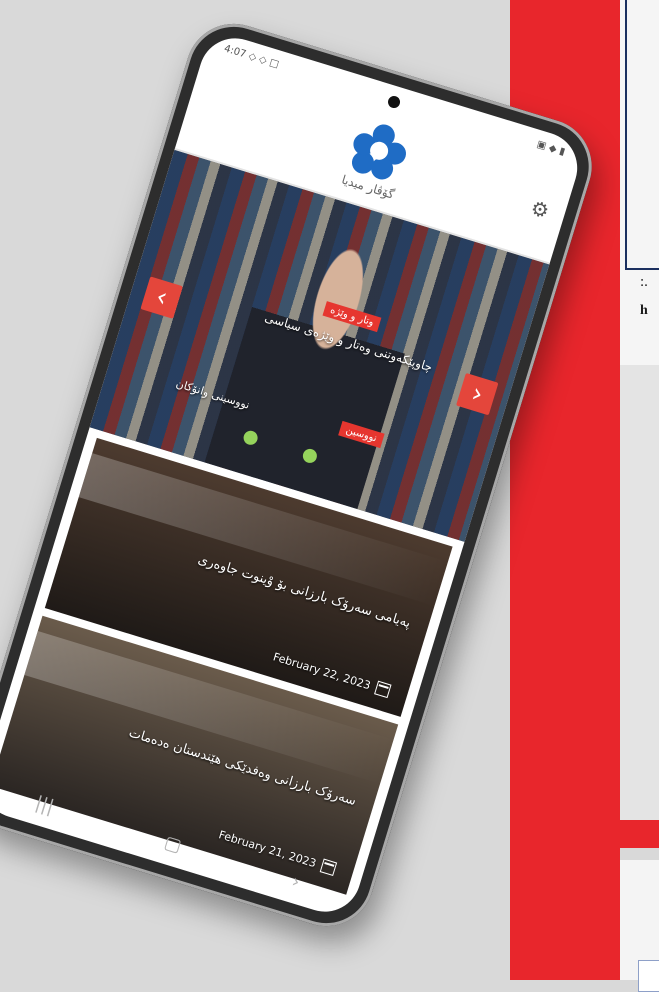 This screenshot has width=659, height=992. I want to click on gear-icon: ⚙, so click(540, 209).